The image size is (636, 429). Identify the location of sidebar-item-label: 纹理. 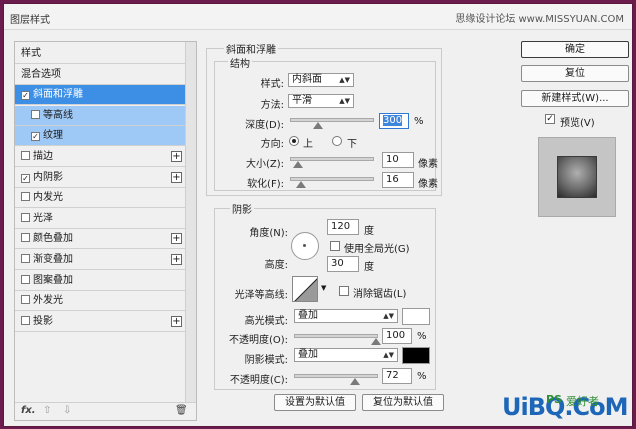
(53, 136).